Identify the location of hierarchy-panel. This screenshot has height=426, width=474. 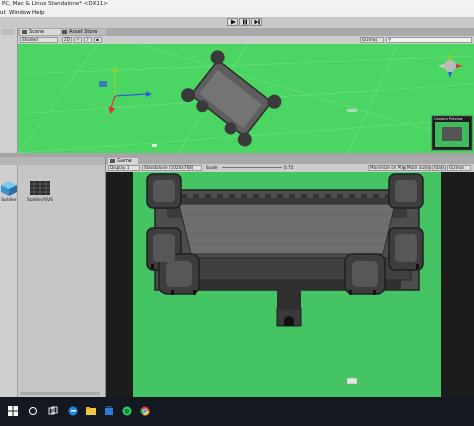
(9, 90).